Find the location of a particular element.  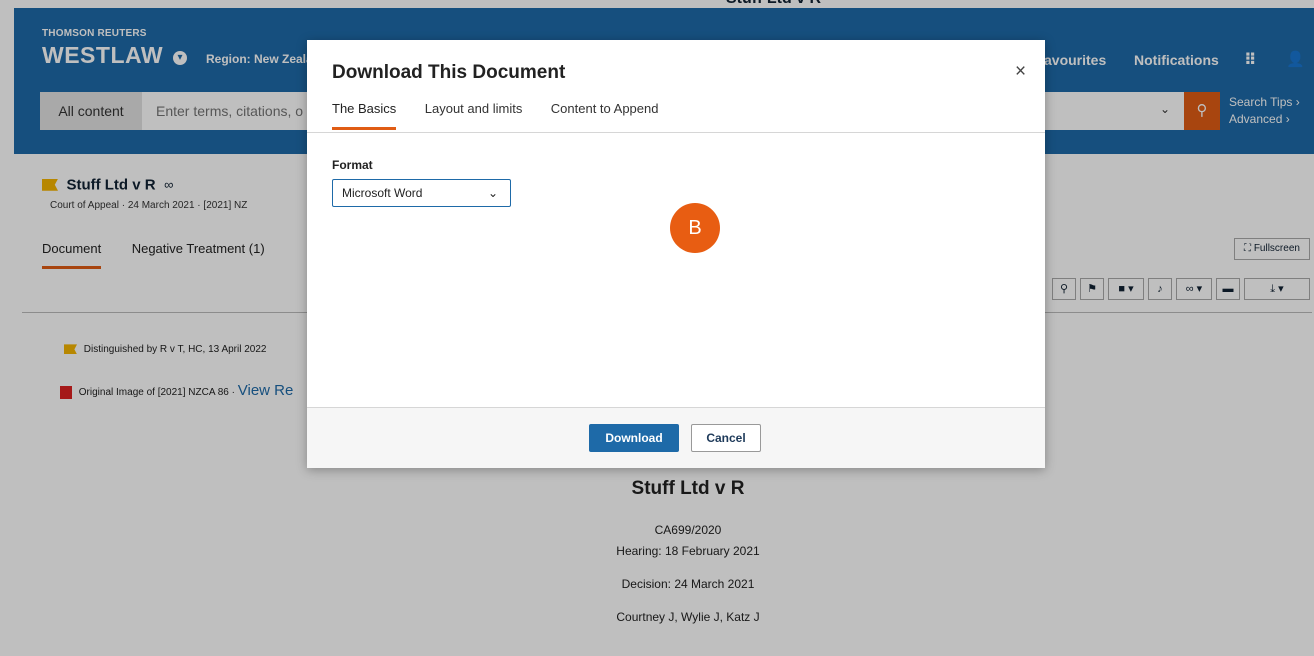

format-select: Microsoft Word ⌄ is located at coordinates (421, 193).